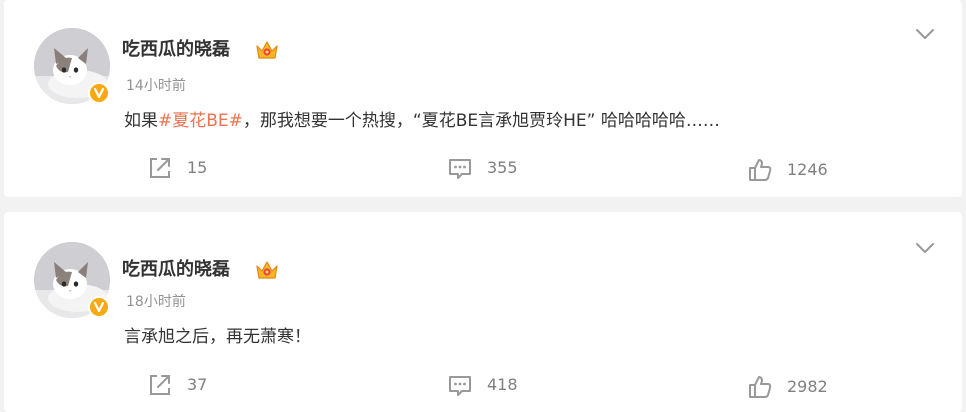 The width and height of the screenshot is (966, 412). What do you see at coordinates (177, 168) in the screenshot?
I see `share-button: 15` at bounding box center [177, 168].